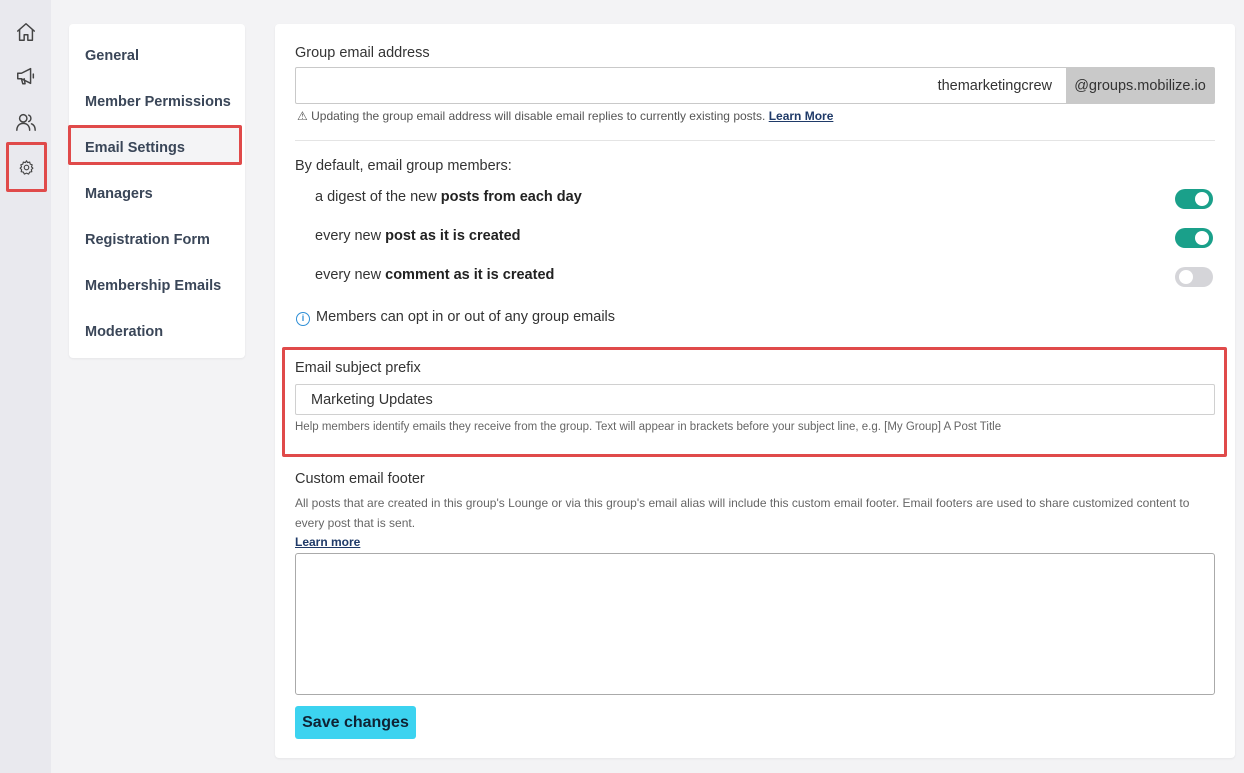 The image size is (1244, 773). What do you see at coordinates (26, 32) in the screenshot?
I see `home-icon` at bounding box center [26, 32].